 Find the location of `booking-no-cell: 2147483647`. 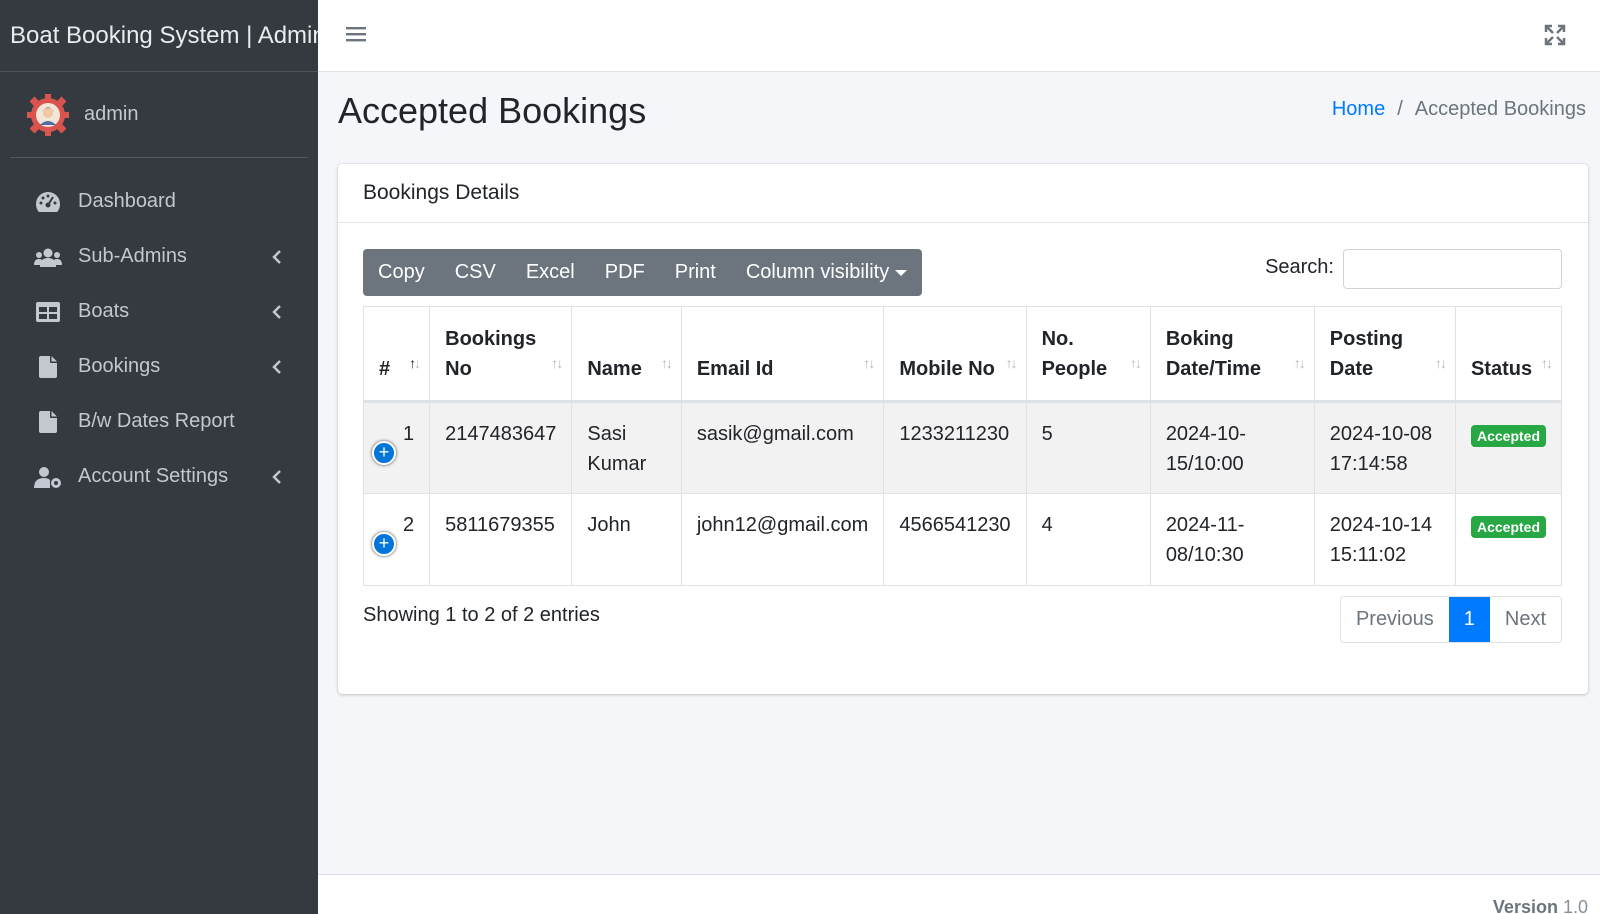

booking-no-cell: 2147483647 is located at coordinates (501, 447).